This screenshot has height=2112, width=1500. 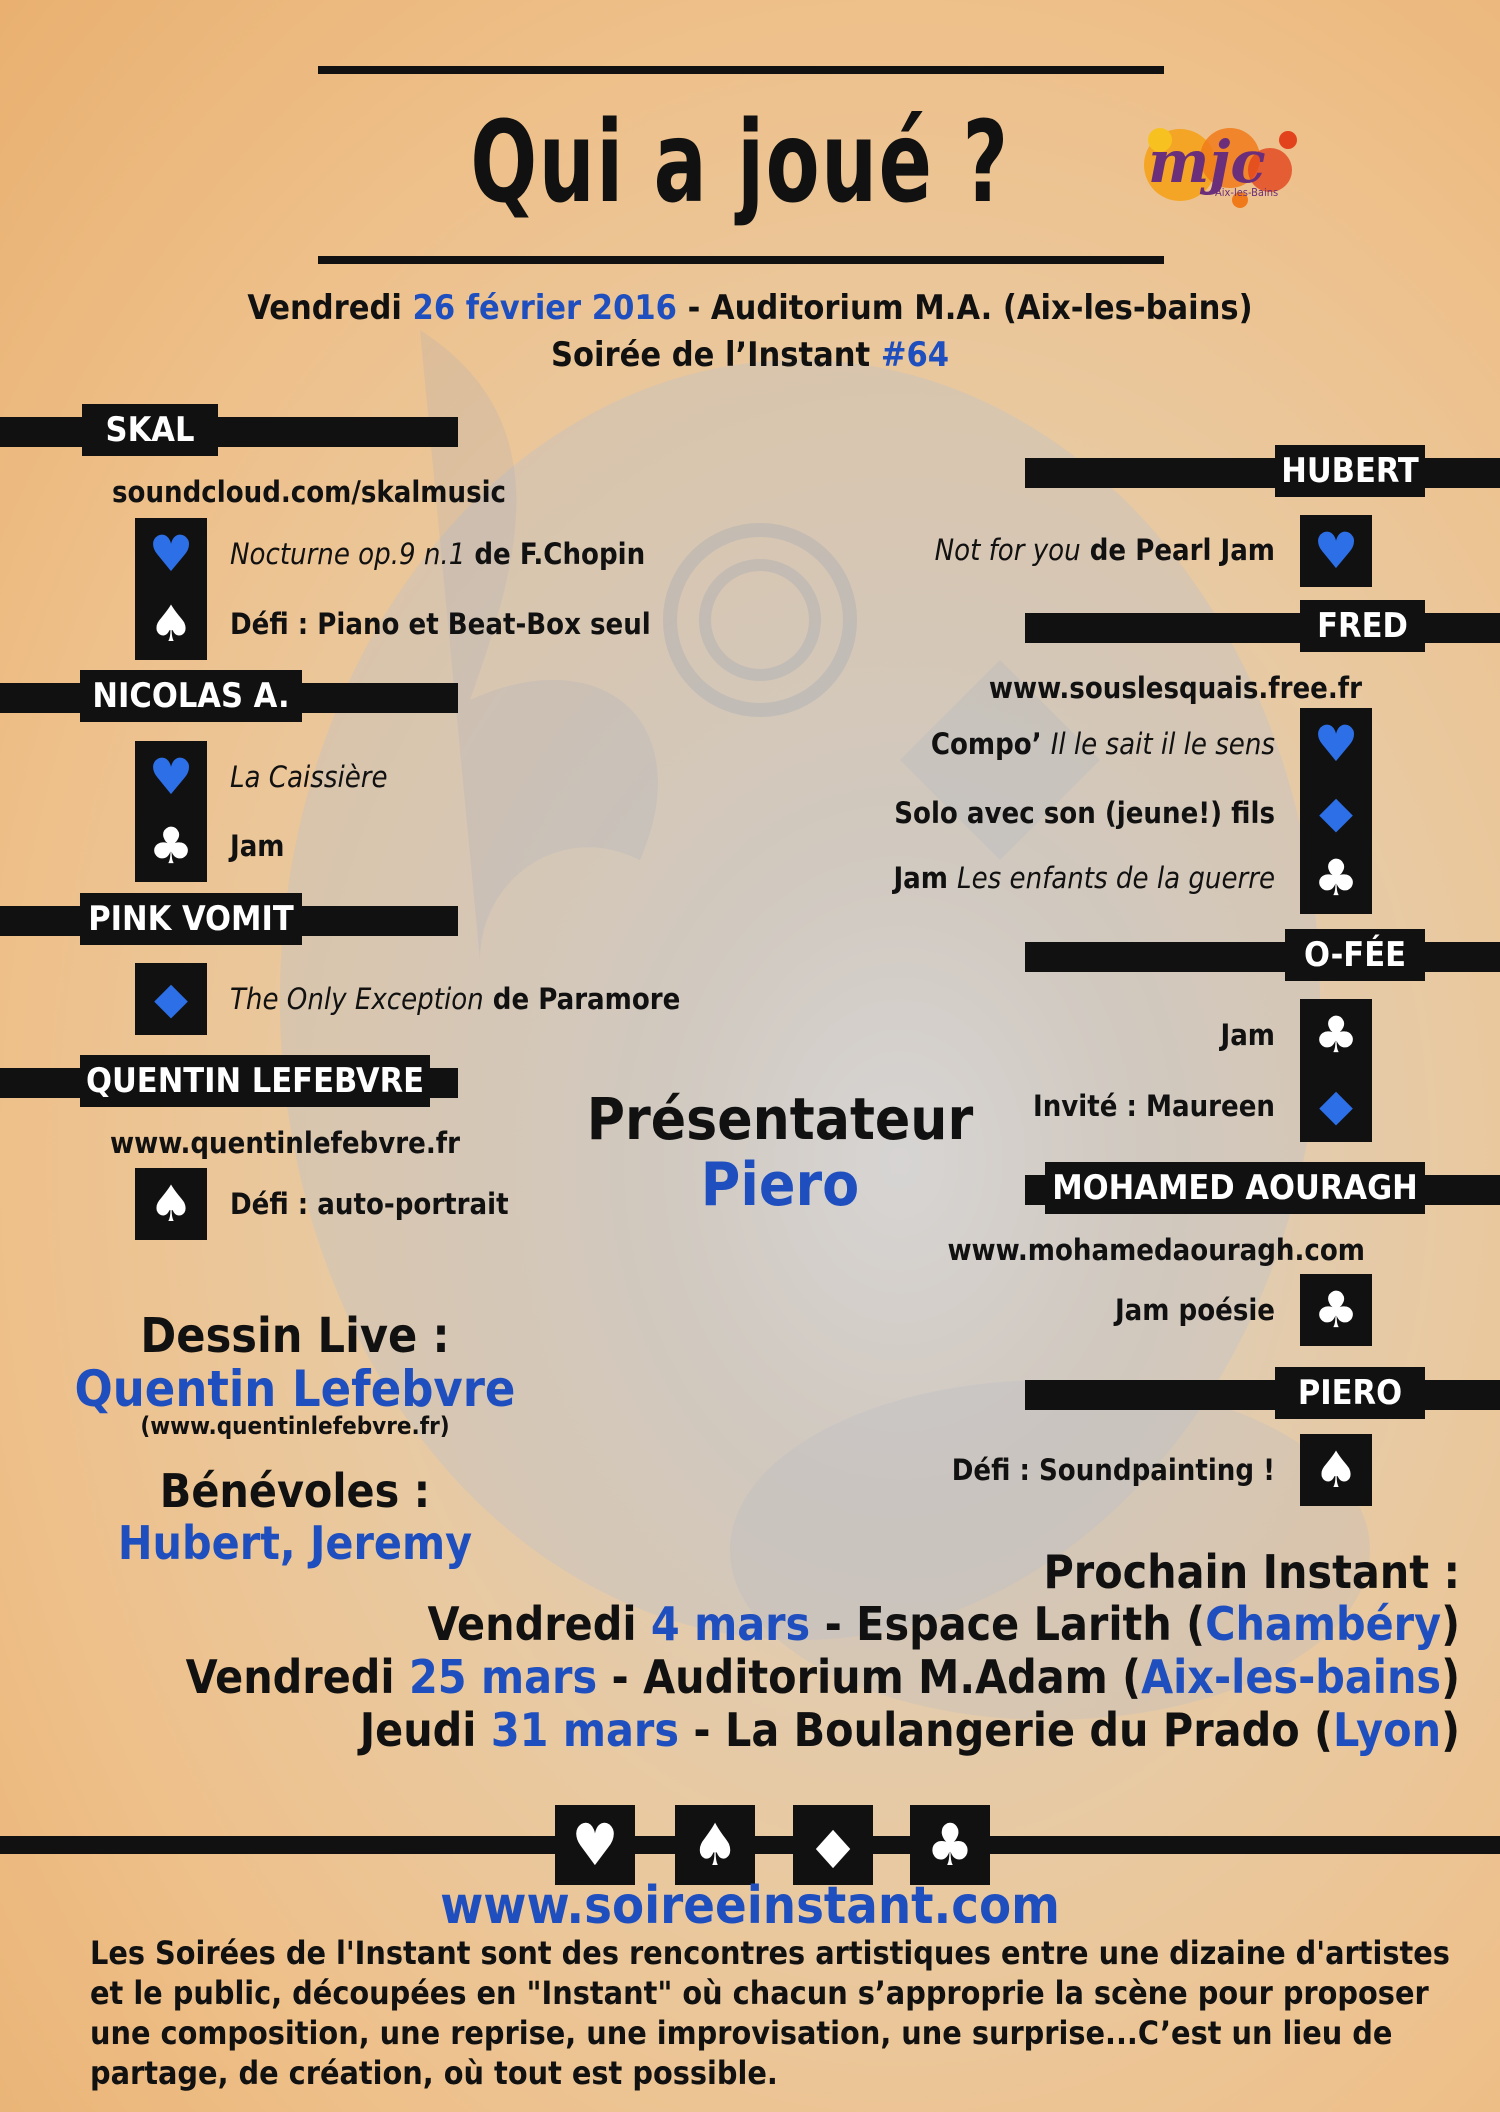 What do you see at coordinates (1005, 1730) in the screenshot?
I see `next-date-3-place: - La Boulangerie du Prado (` at bounding box center [1005, 1730].